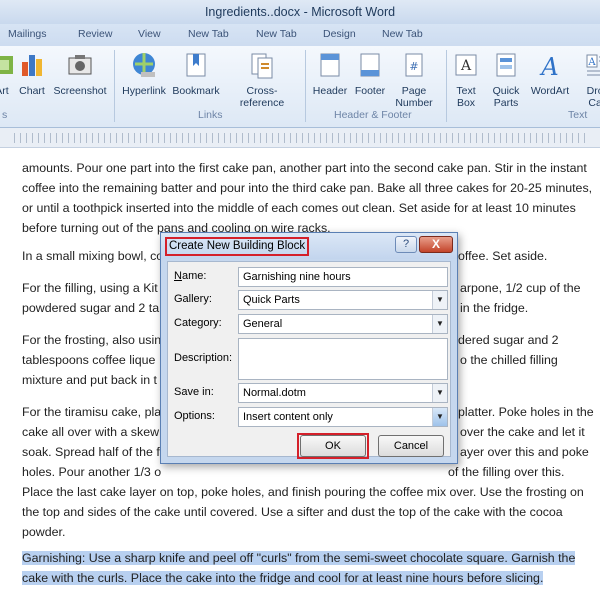  What do you see at coordinates (524, 452) in the screenshot?
I see `paragraph-tiramisu-right-3: ayer over this and poke` at bounding box center [524, 452].